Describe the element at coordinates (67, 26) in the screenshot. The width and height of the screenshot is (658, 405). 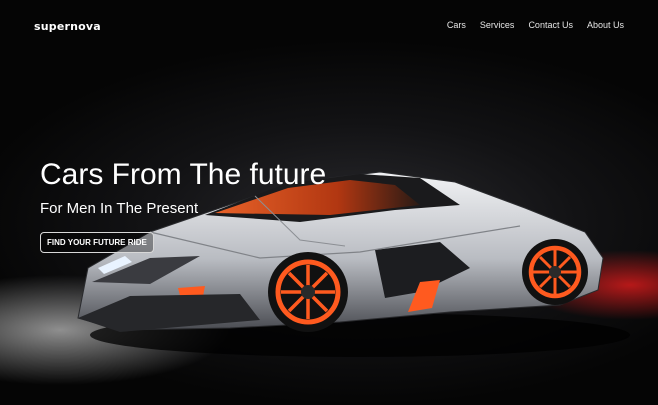
I see `brand-logo: supernova` at that location.